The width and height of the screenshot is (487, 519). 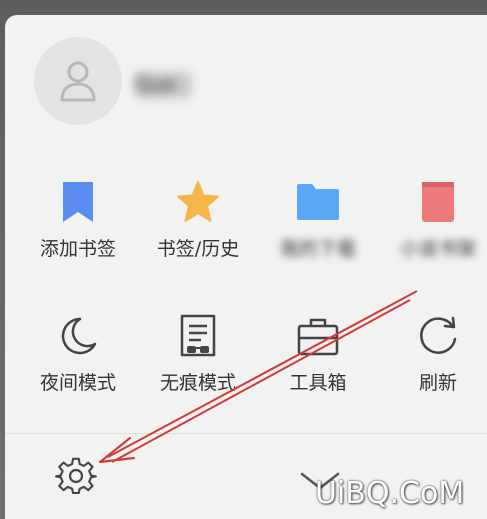 What do you see at coordinates (77, 249) in the screenshot?
I see `add-bookmark-label: 添加书签` at bounding box center [77, 249].